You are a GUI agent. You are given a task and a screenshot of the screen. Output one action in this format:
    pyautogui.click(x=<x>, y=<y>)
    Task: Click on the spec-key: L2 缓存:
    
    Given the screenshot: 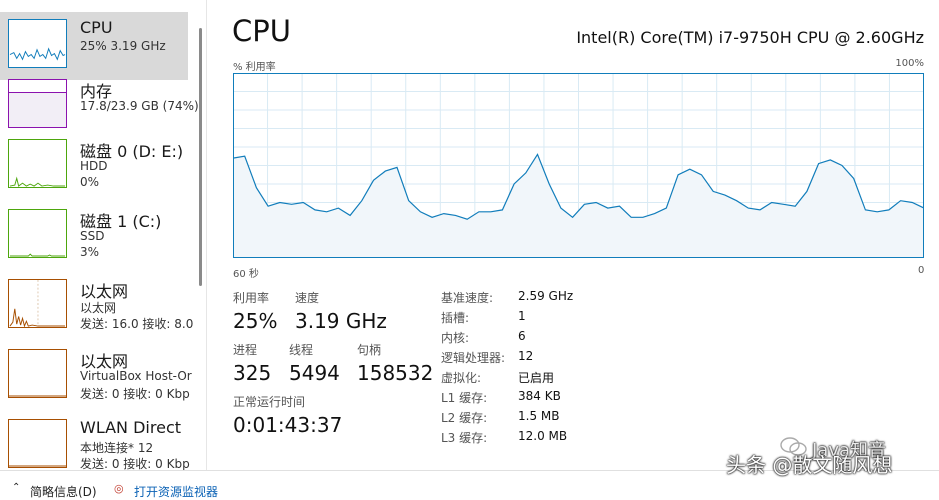 What is the action you would take?
    pyautogui.click(x=464, y=418)
    